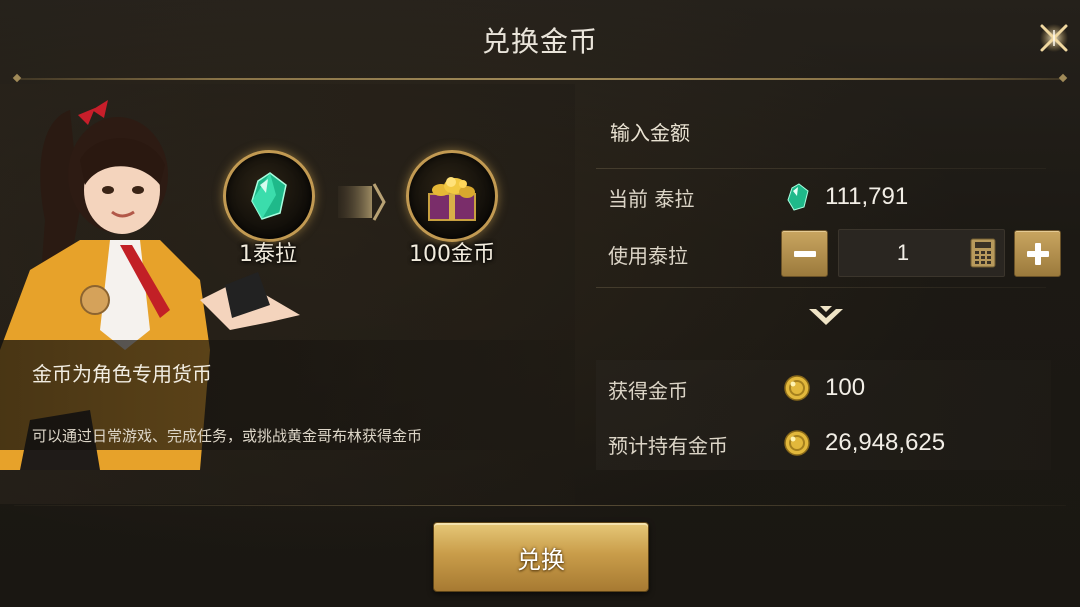 Image resolution: width=1080 pixels, height=607 pixels. Describe the element at coordinates (845, 387) in the screenshot. I see `gain-gold-value: 100` at that location.